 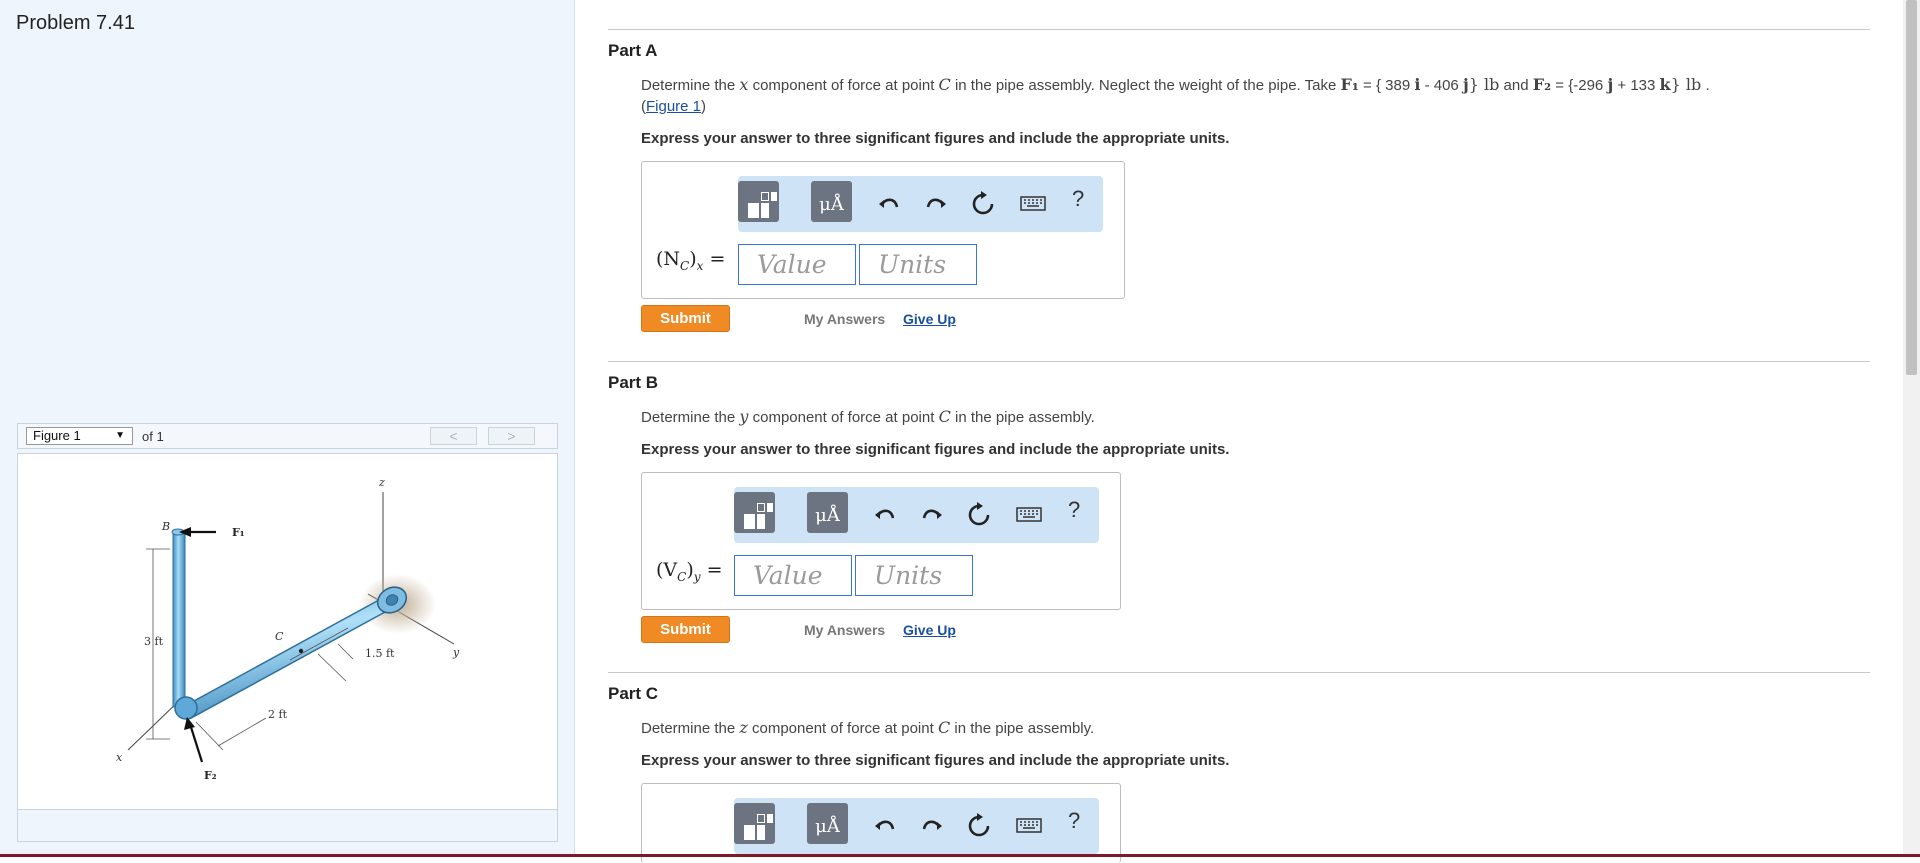 What do you see at coordinates (186, 708) in the screenshot?
I see `pipe-elbow` at bounding box center [186, 708].